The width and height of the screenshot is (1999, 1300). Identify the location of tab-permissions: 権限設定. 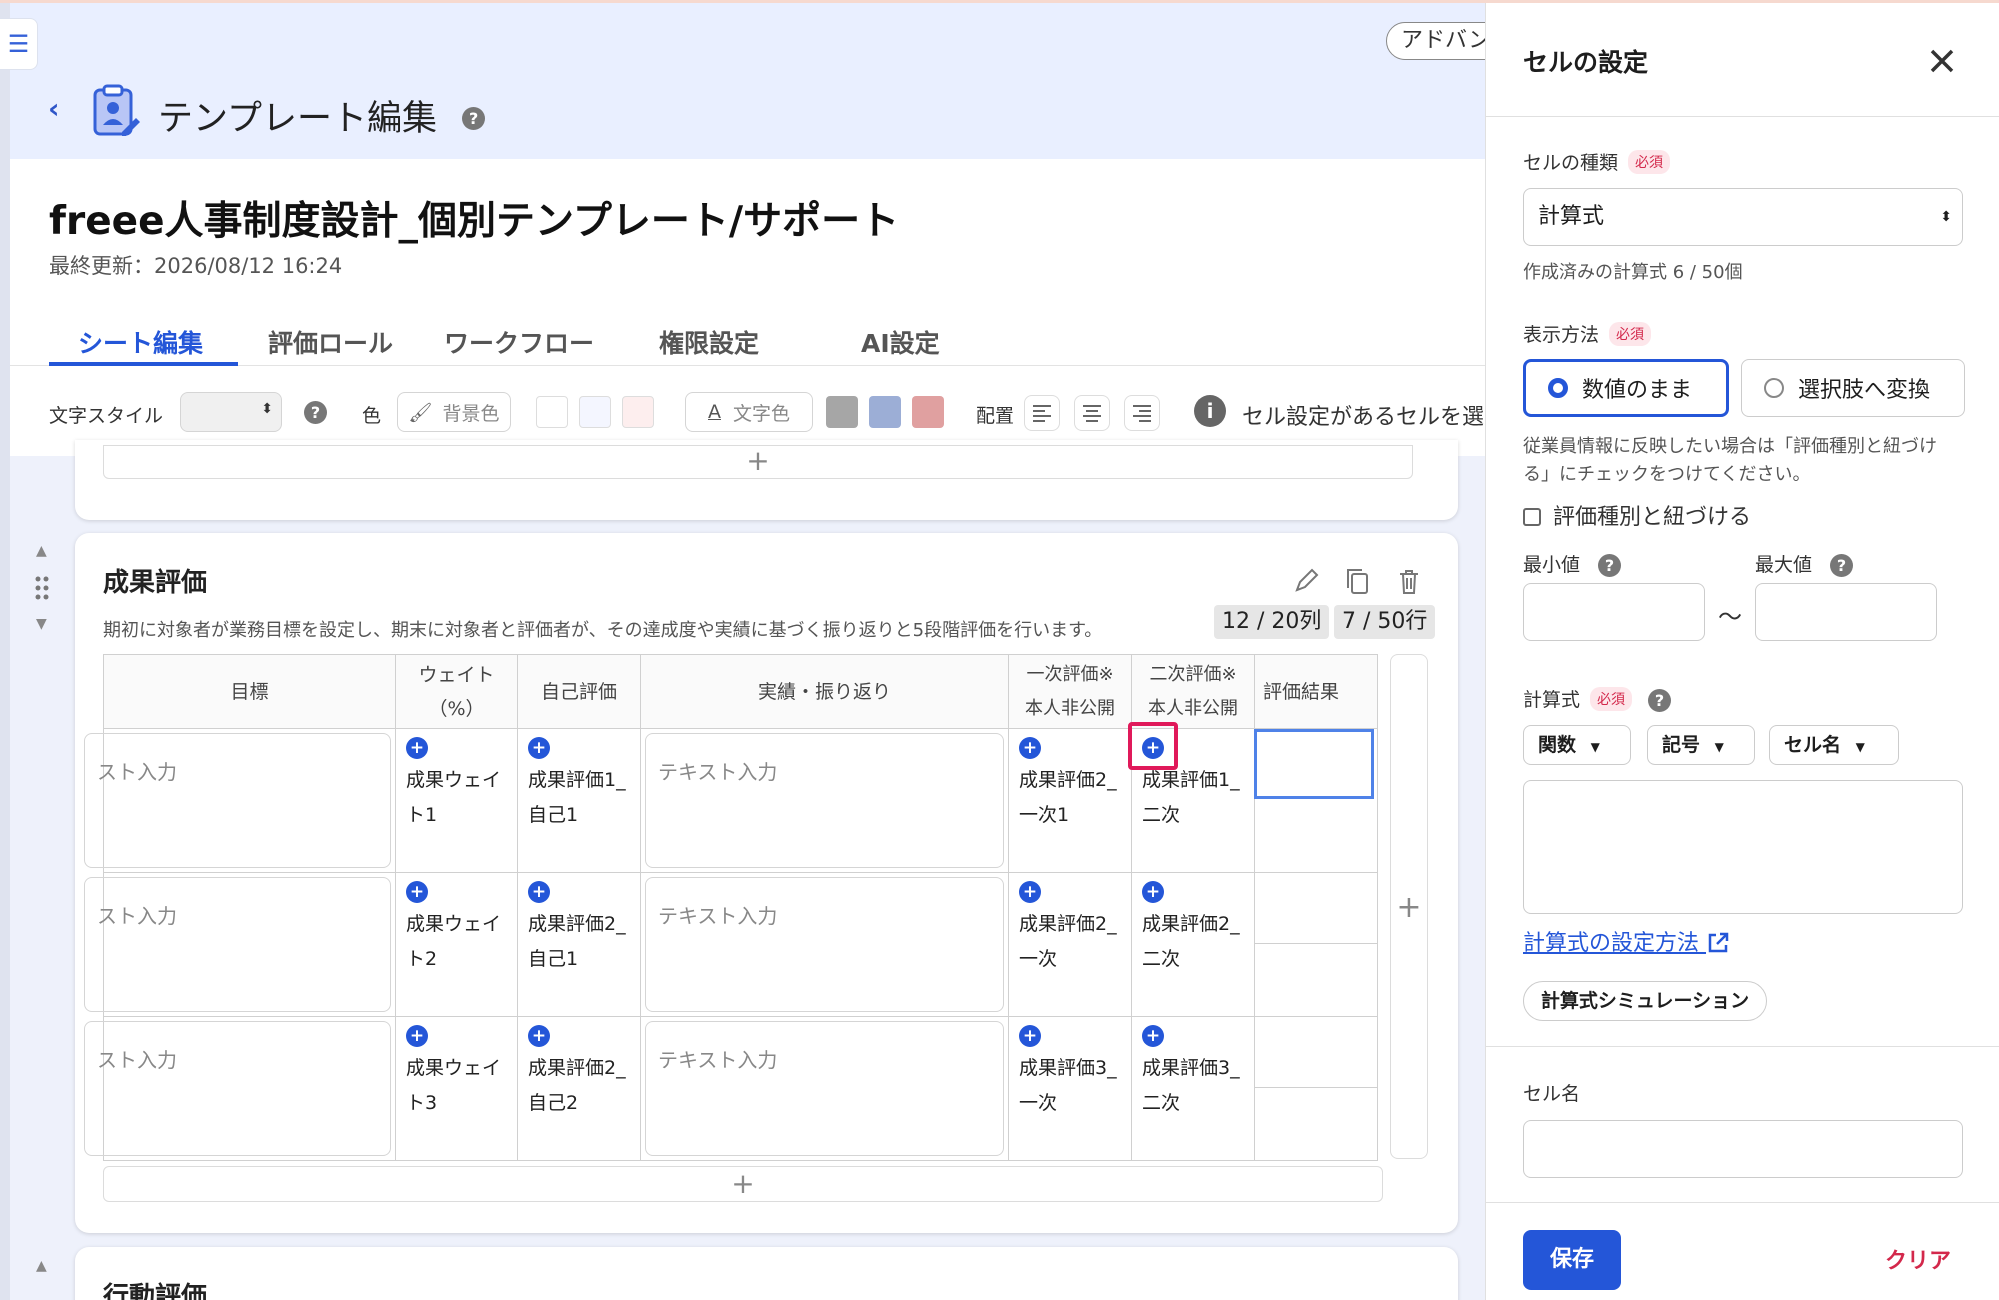
(709, 342).